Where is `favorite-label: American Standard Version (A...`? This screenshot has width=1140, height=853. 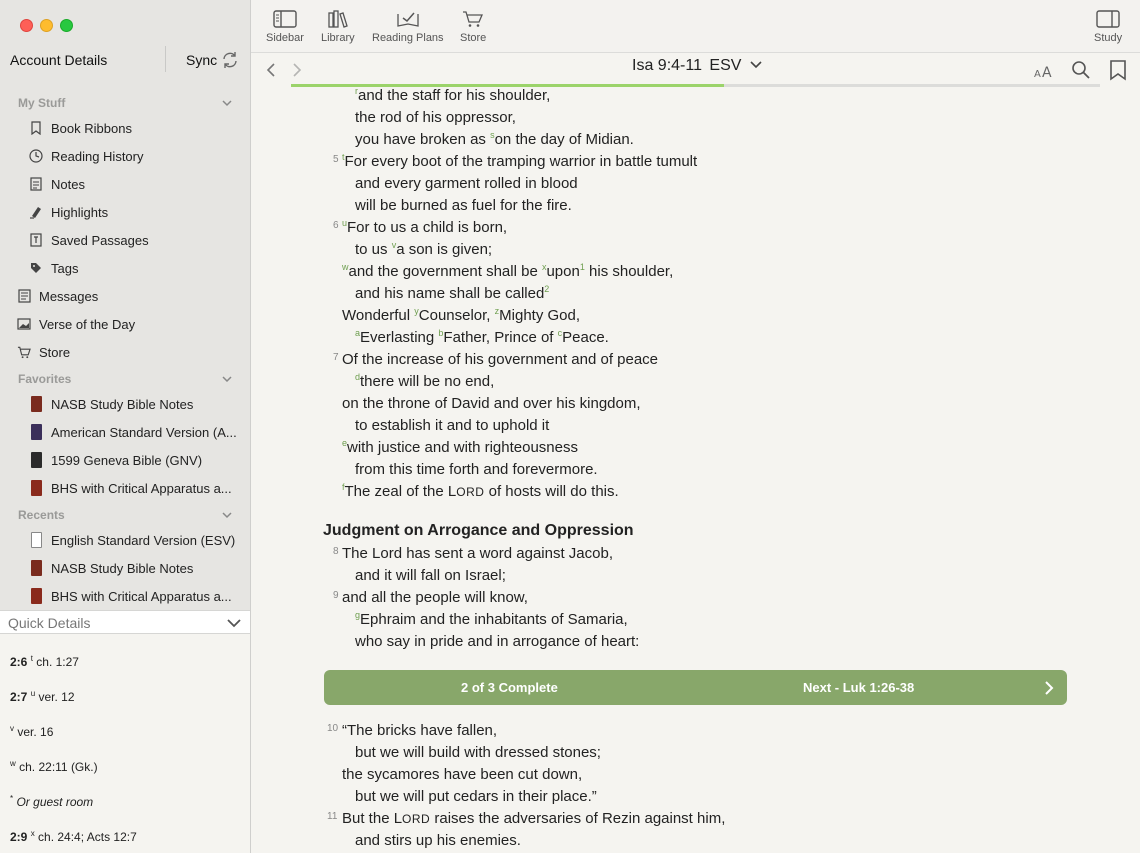 favorite-label: American Standard Version (A... is located at coordinates (144, 432).